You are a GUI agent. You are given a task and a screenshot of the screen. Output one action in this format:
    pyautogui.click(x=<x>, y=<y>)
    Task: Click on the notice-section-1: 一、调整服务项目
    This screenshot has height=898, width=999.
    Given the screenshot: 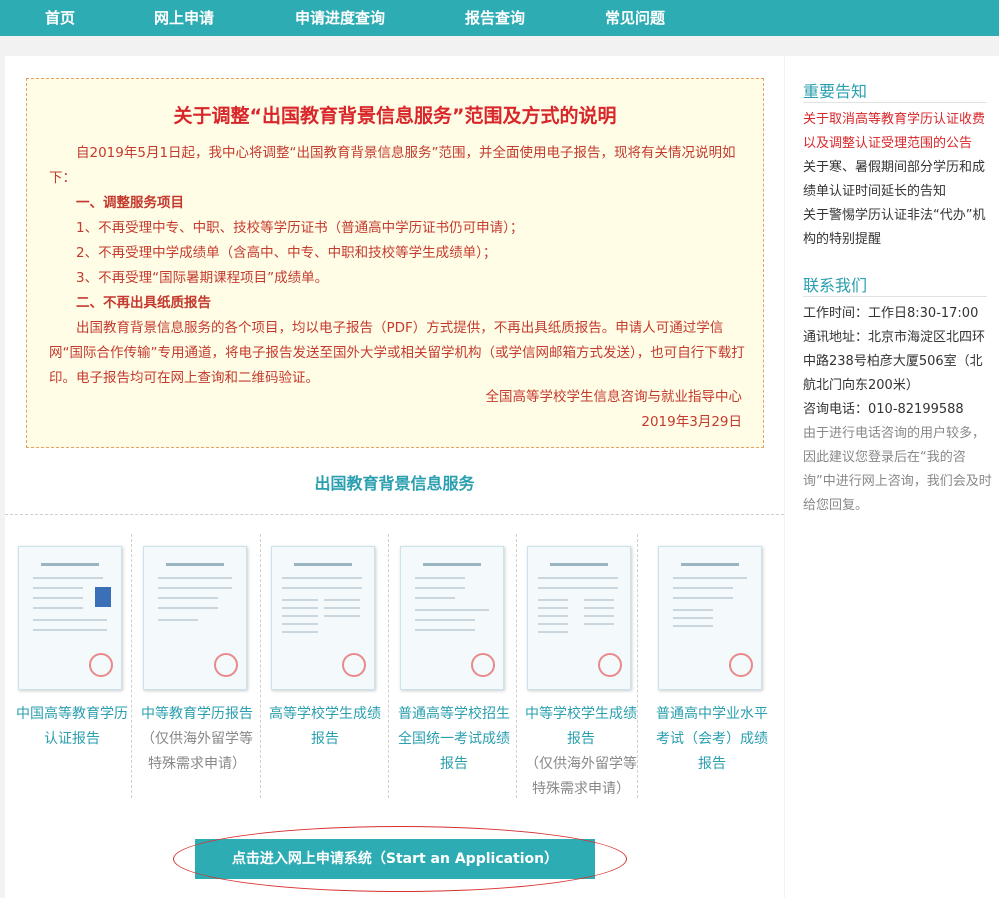 What is the action you would take?
    pyautogui.click(x=130, y=203)
    